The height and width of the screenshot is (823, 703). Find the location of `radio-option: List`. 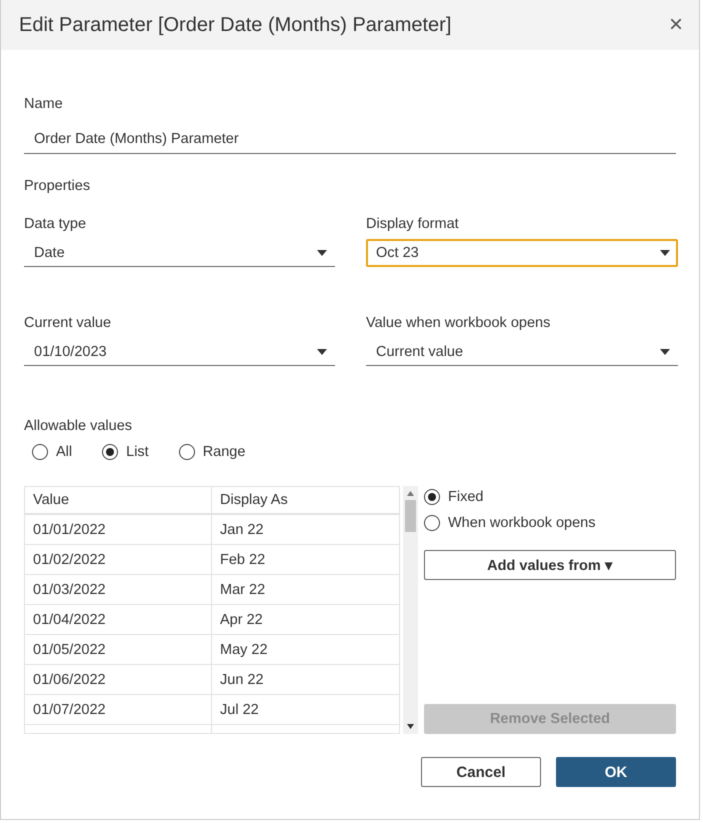

radio-option: List is located at coordinates (125, 452).